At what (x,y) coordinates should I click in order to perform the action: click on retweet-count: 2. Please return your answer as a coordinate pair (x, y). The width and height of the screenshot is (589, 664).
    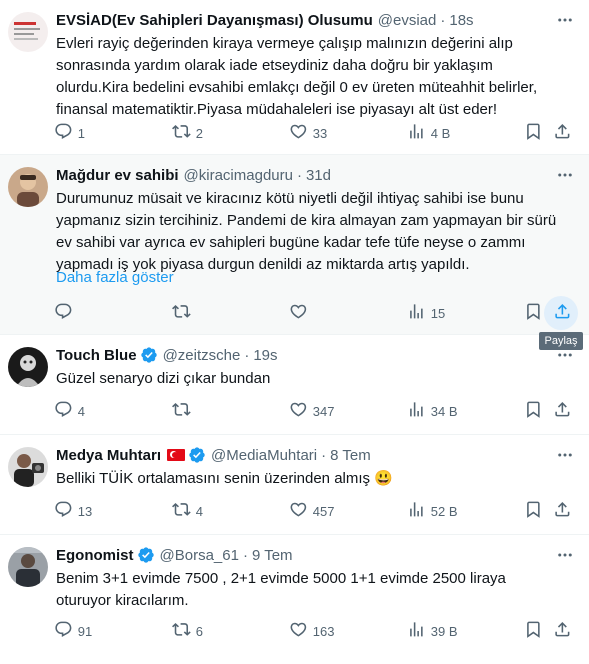
    Looking at the image, I should click on (199, 133).